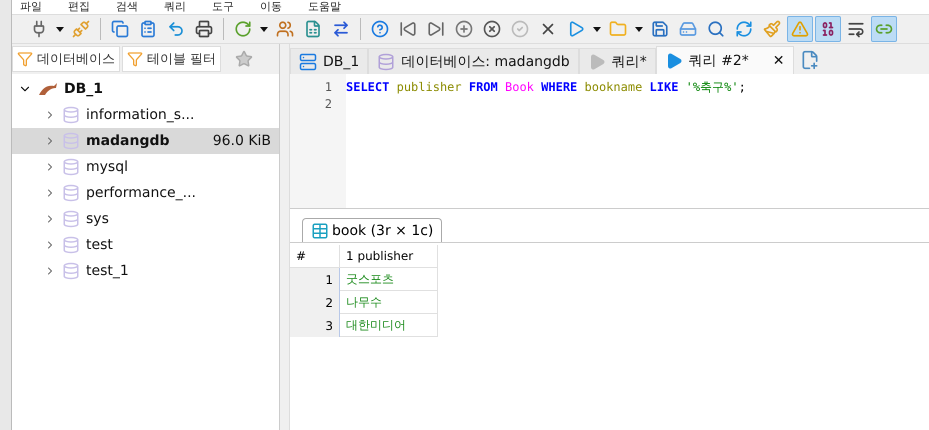 This screenshot has height=430, width=929. Describe the element at coordinates (79, 7) in the screenshot. I see `menu-item: 편집` at that location.